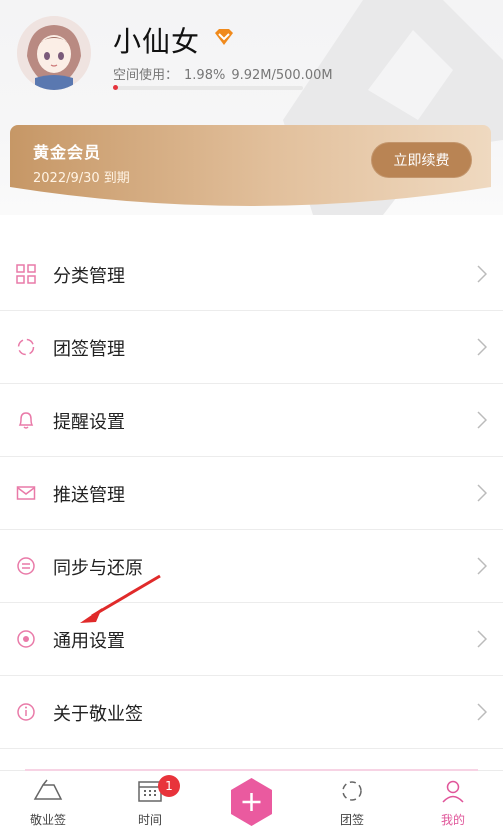  What do you see at coordinates (26, 493) in the screenshot?
I see `mail-icon` at bounding box center [26, 493].